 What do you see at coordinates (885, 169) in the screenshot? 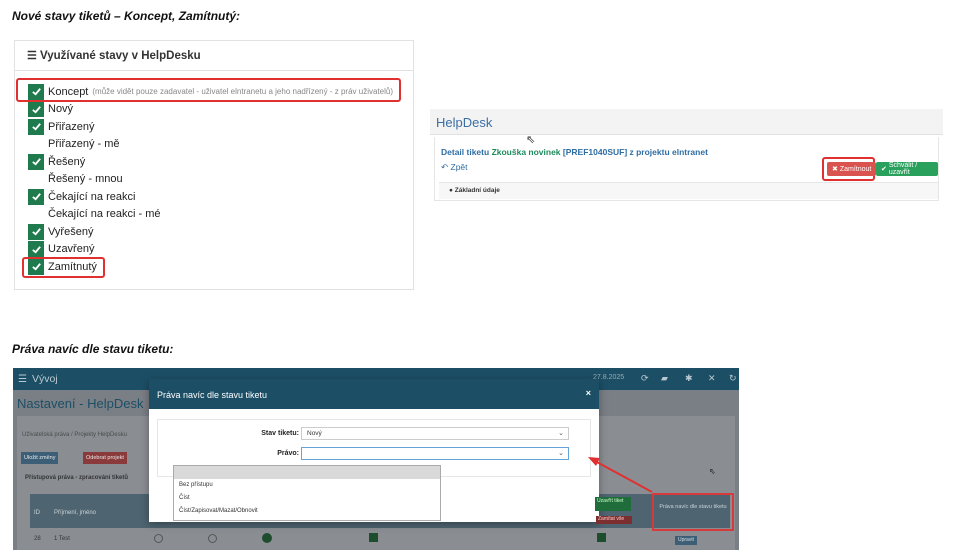
I see `check-icon: ✔` at bounding box center [885, 169].